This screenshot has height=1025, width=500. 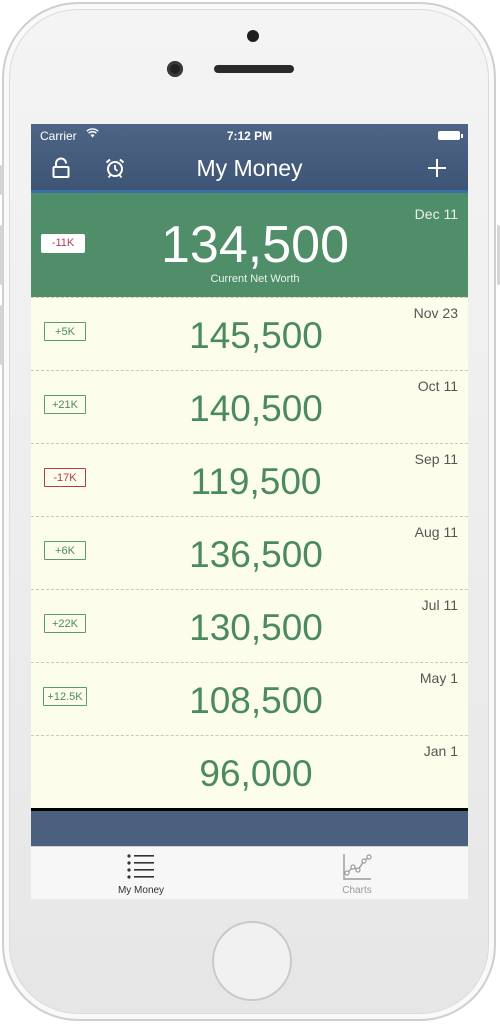 I want to click on status-bar: Carrier 7:12 PM, so click(x=249, y=135).